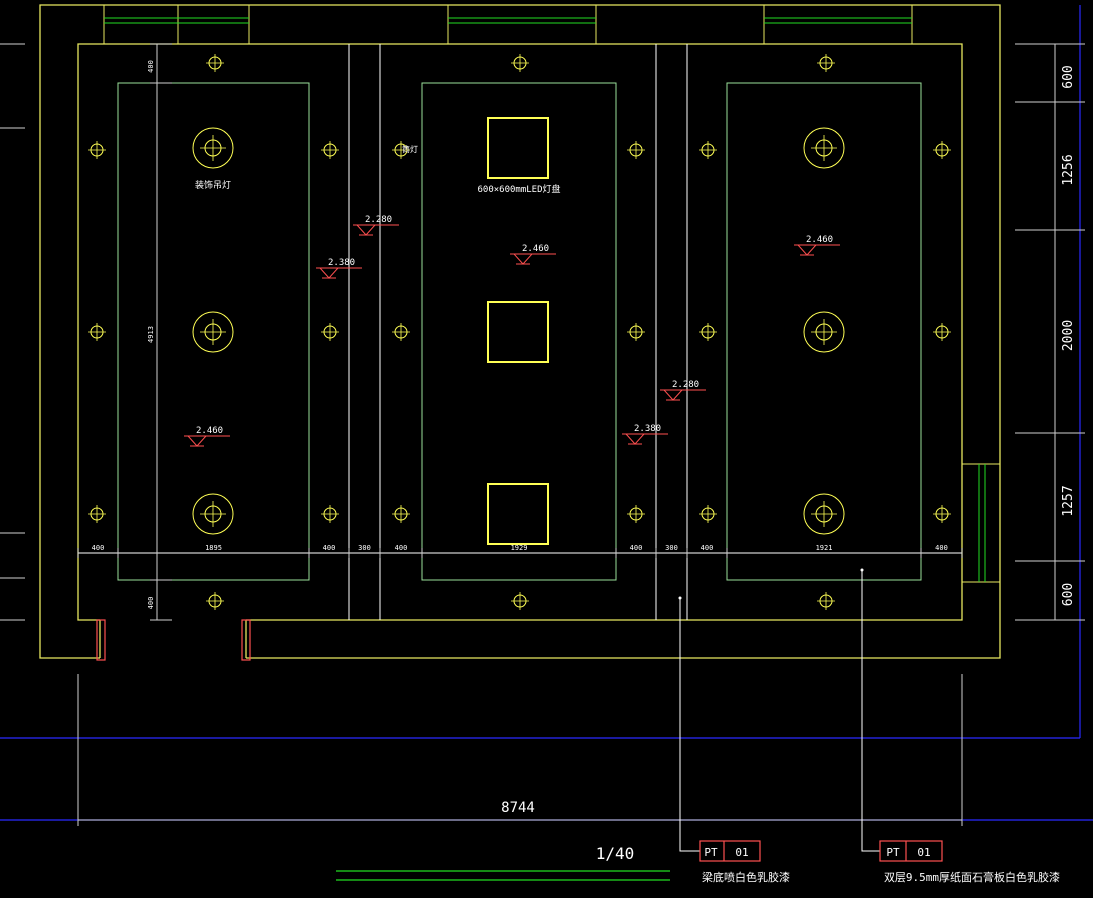  I want to click on callout-1-tag: PT, so click(711, 852).